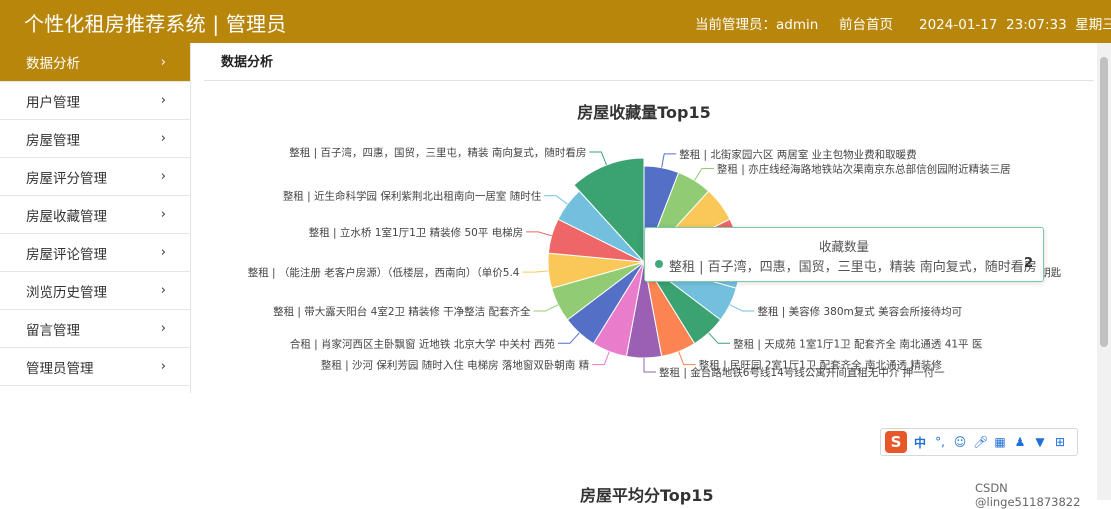  What do you see at coordinates (920, 442) in the screenshot?
I see `ime-lang-toggle: 中` at bounding box center [920, 442].